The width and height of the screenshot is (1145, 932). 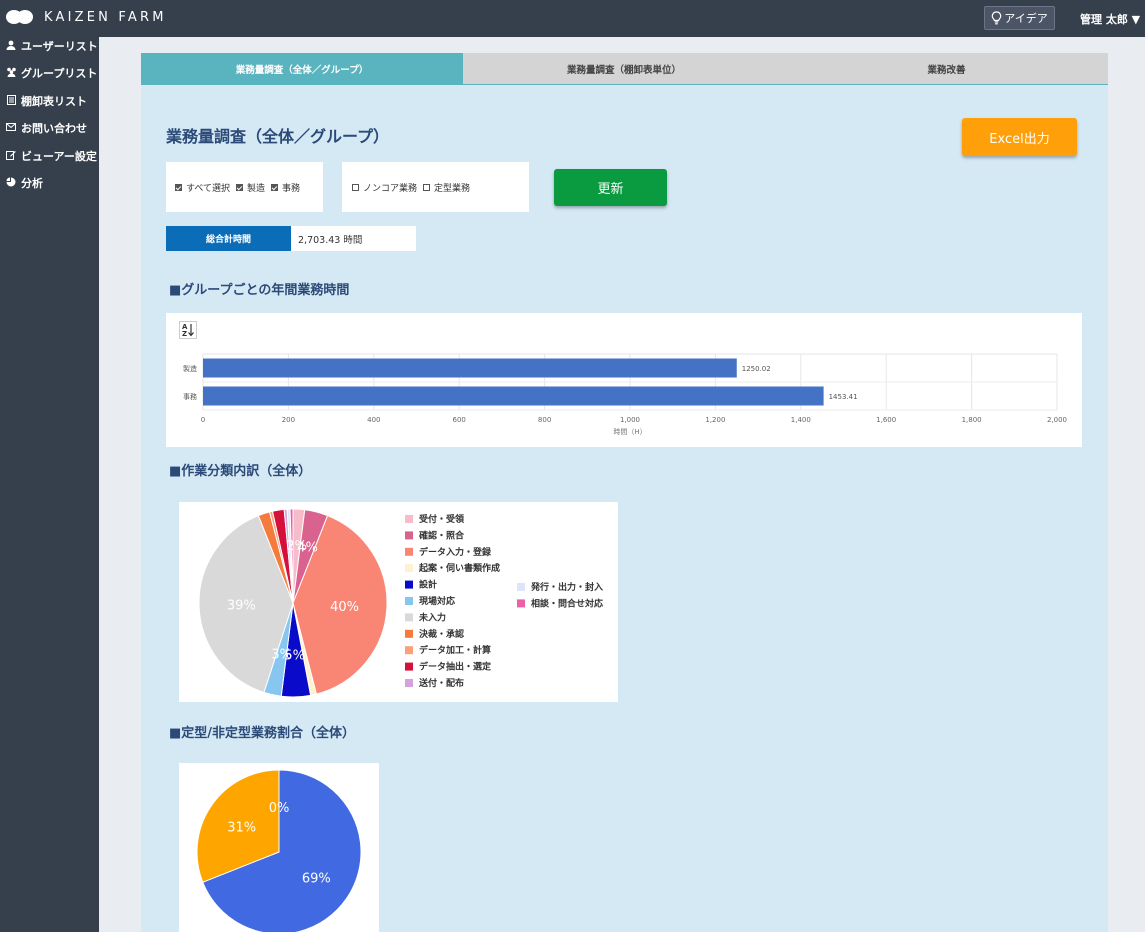 I want to click on sidebar-item-users: ユーザーリスト, so click(x=51, y=46).